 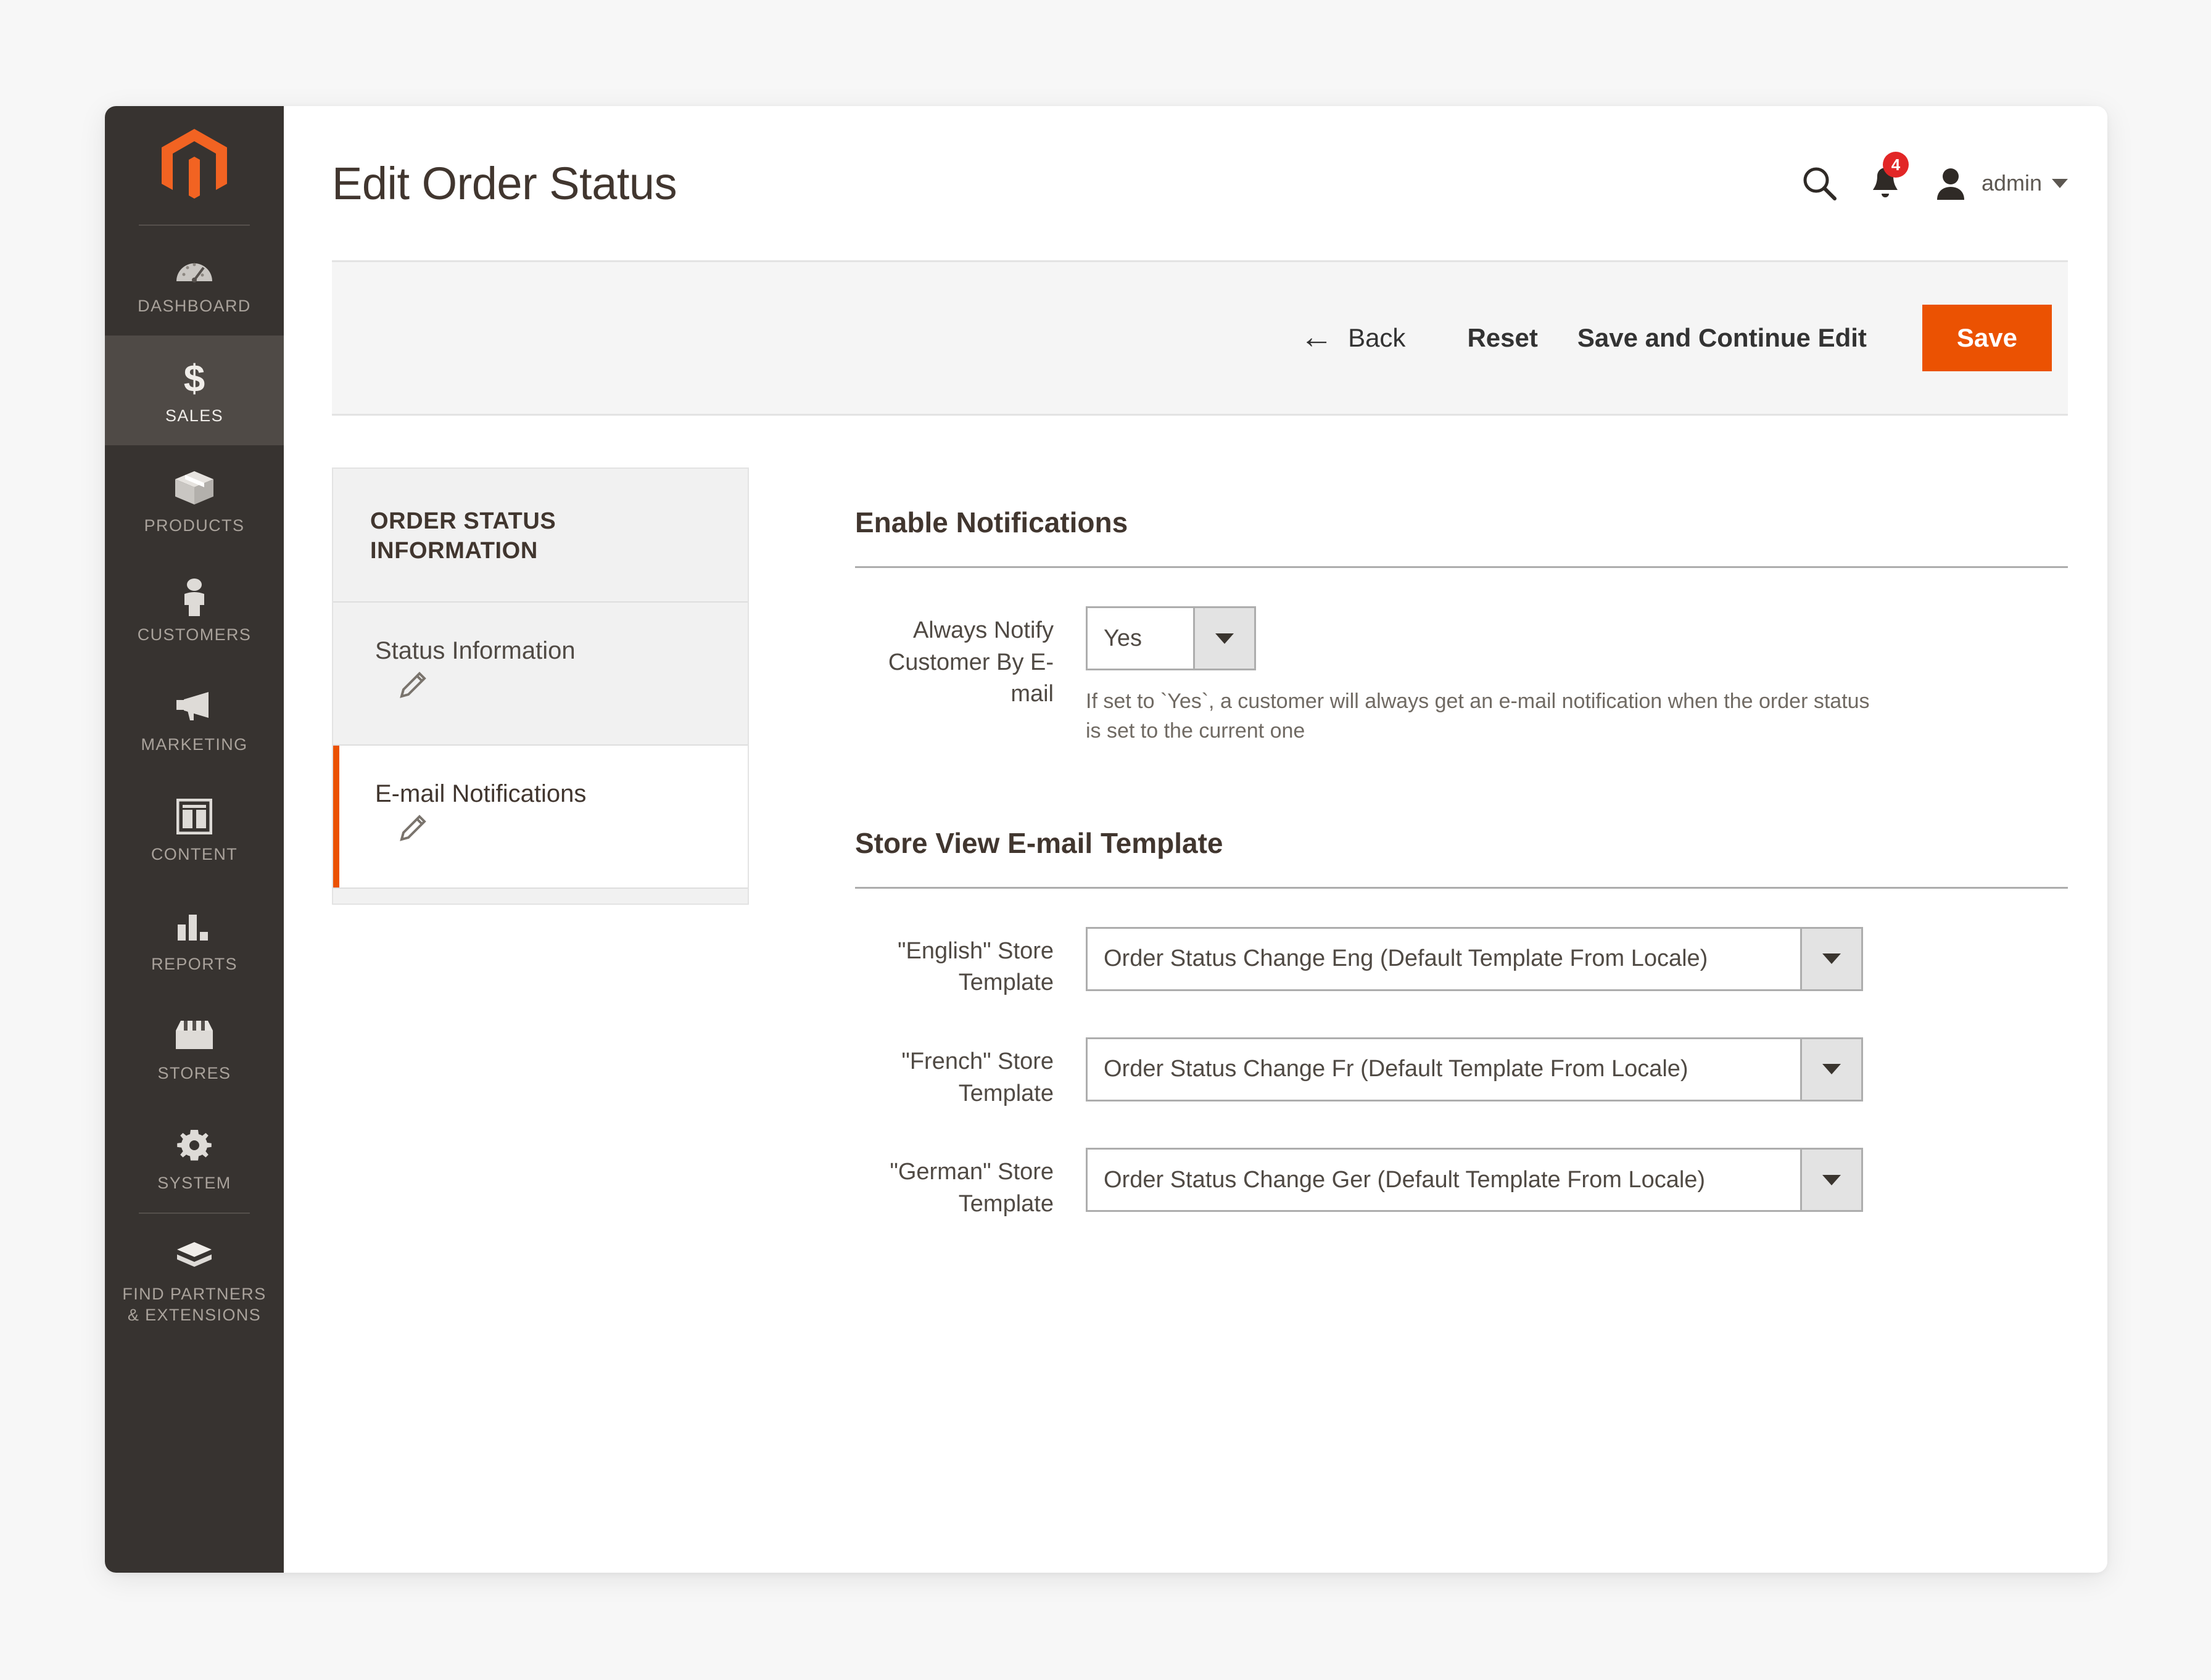 I want to click on notifications-button: 4, so click(x=1889, y=177).